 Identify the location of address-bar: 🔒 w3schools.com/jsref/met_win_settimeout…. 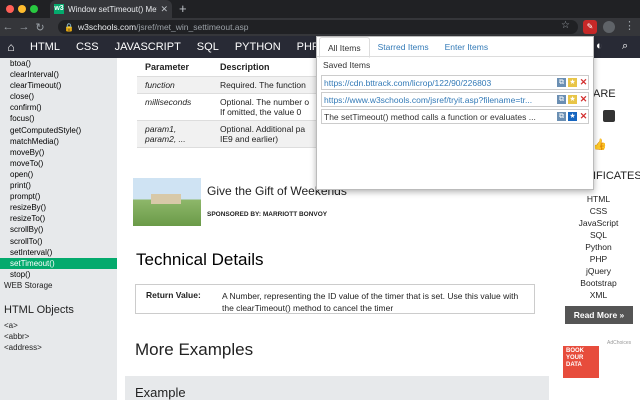
(318, 27).